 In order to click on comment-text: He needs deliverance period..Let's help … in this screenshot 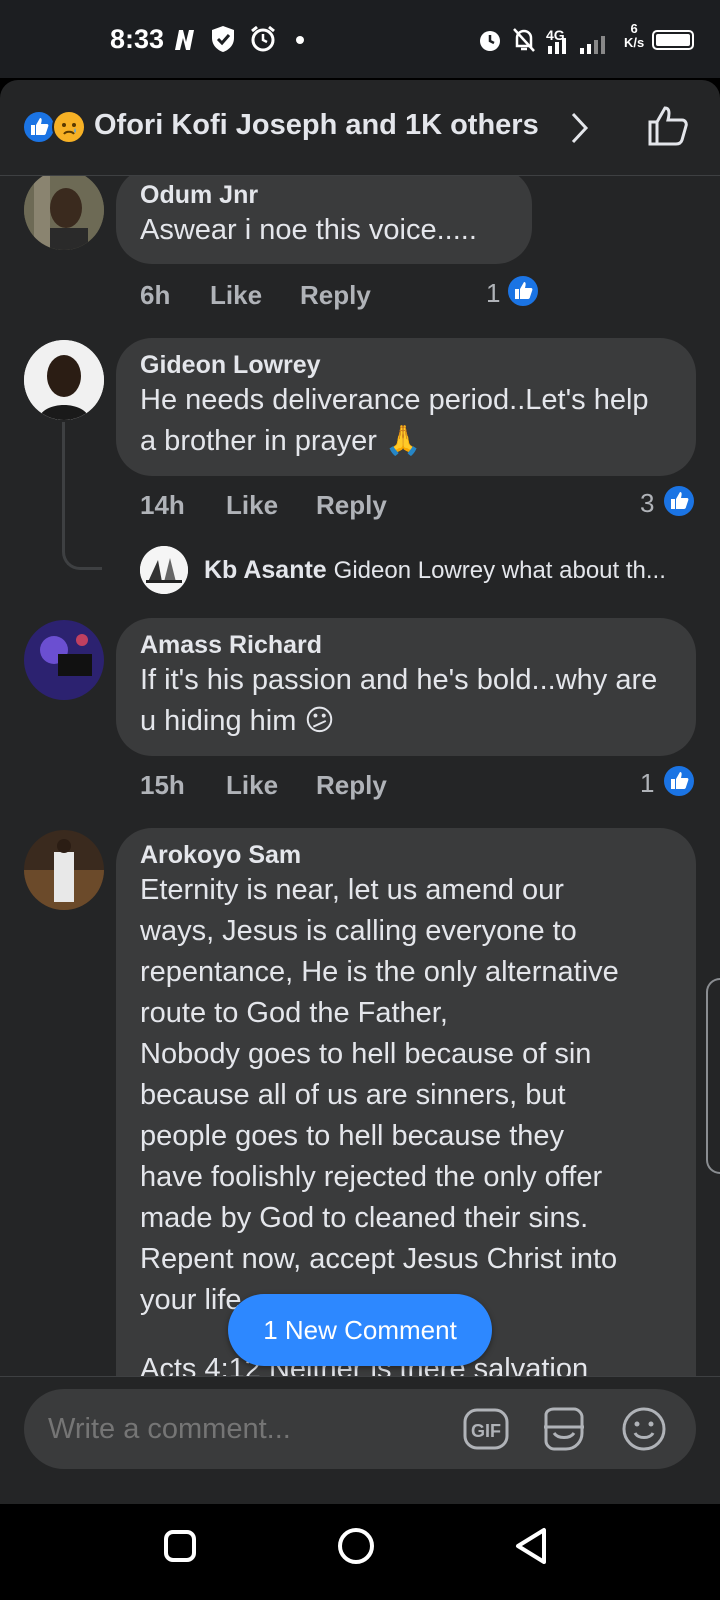, I will do `click(394, 420)`.